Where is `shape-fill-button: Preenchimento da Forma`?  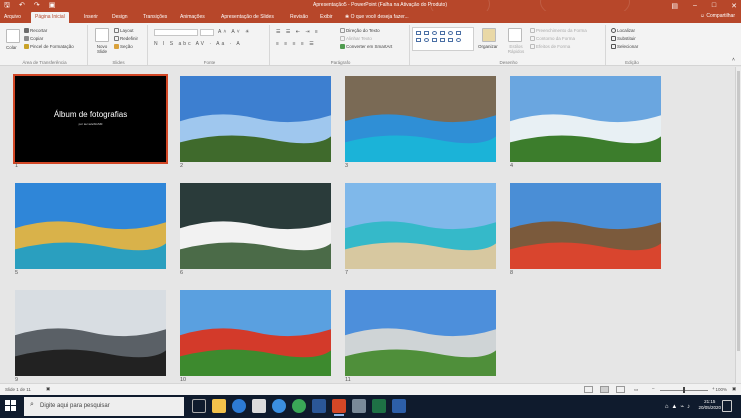 shape-fill-button: Preenchimento da Forma is located at coordinates (558, 31).